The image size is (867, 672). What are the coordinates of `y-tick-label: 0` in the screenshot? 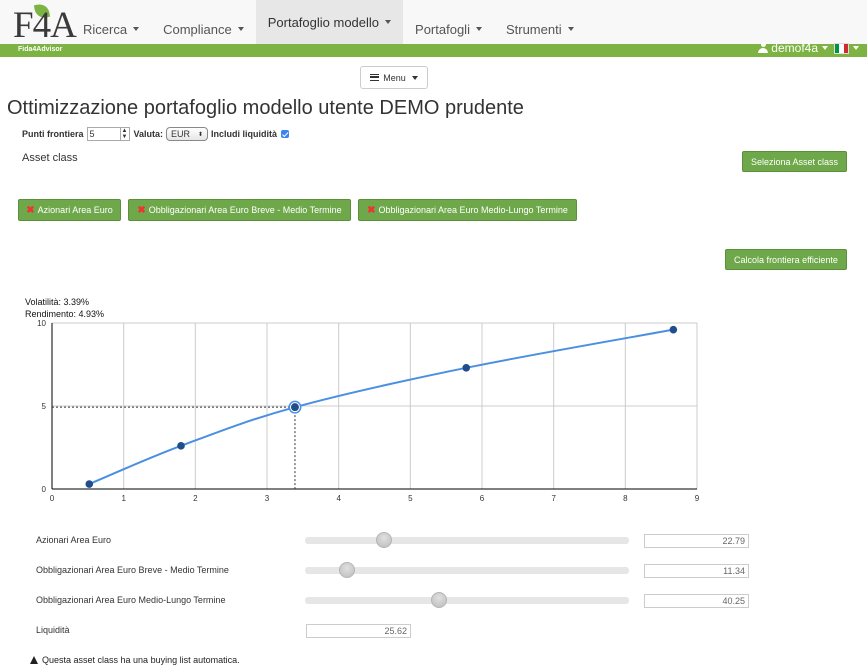 It's located at (44, 489).